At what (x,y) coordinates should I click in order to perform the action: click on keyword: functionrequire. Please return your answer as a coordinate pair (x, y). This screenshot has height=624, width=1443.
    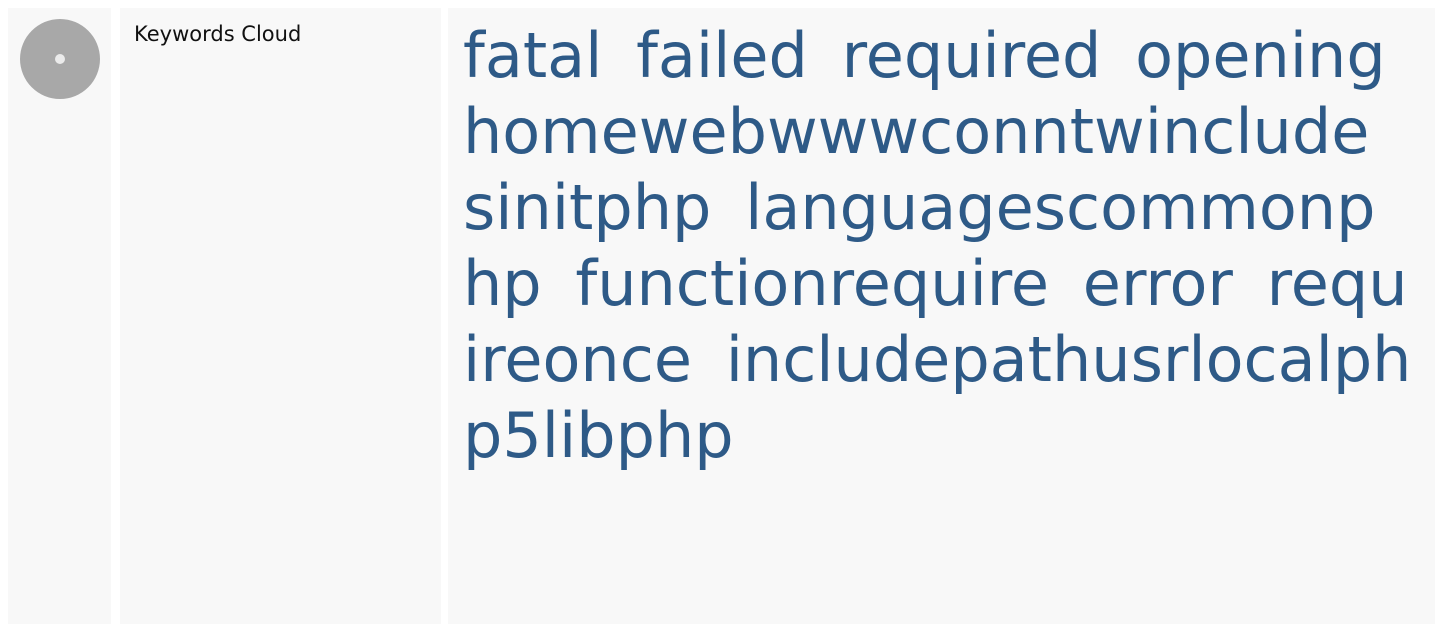
    Looking at the image, I should click on (812, 283).